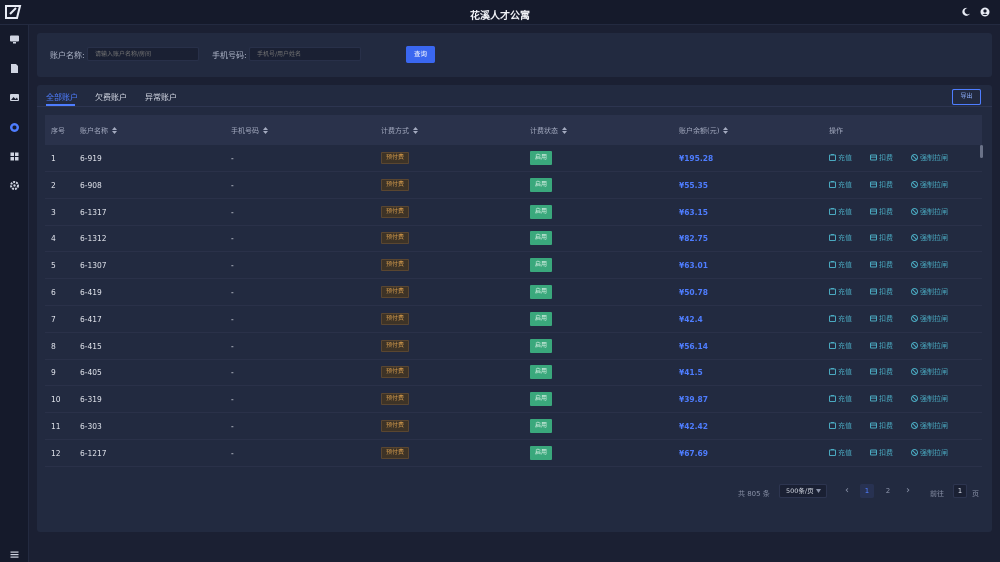 The height and width of the screenshot is (562, 1000). What do you see at coordinates (14, 156) in the screenshot?
I see `grid-icon` at bounding box center [14, 156].